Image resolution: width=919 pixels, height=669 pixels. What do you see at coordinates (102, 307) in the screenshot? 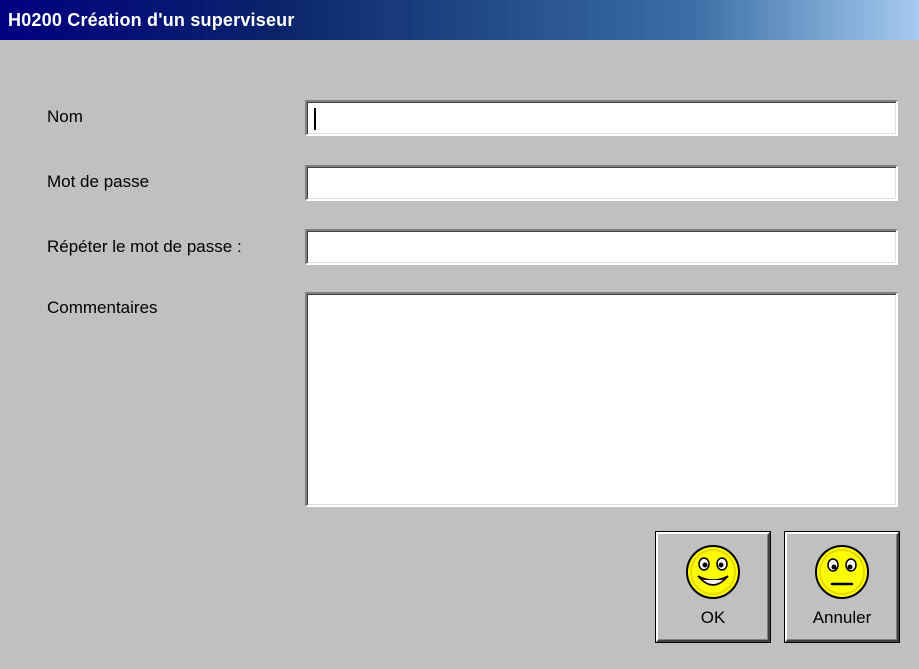
I see `commentaires-label: Commentaires` at bounding box center [102, 307].